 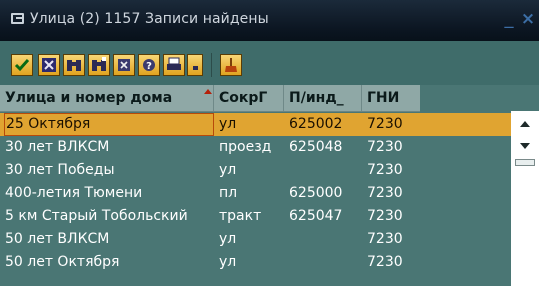 What do you see at coordinates (96, 216) in the screenshot?
I see `cell-street: 5 км Старый Тобольский` at bounding box center [96, 216].